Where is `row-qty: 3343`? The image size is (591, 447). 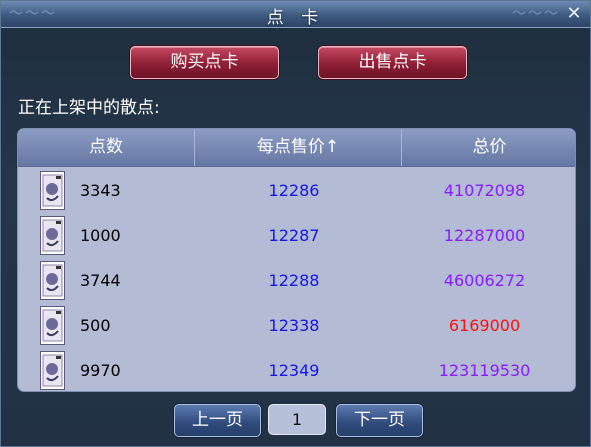
row-qty: 3343 is located at coordinates (100, 190).